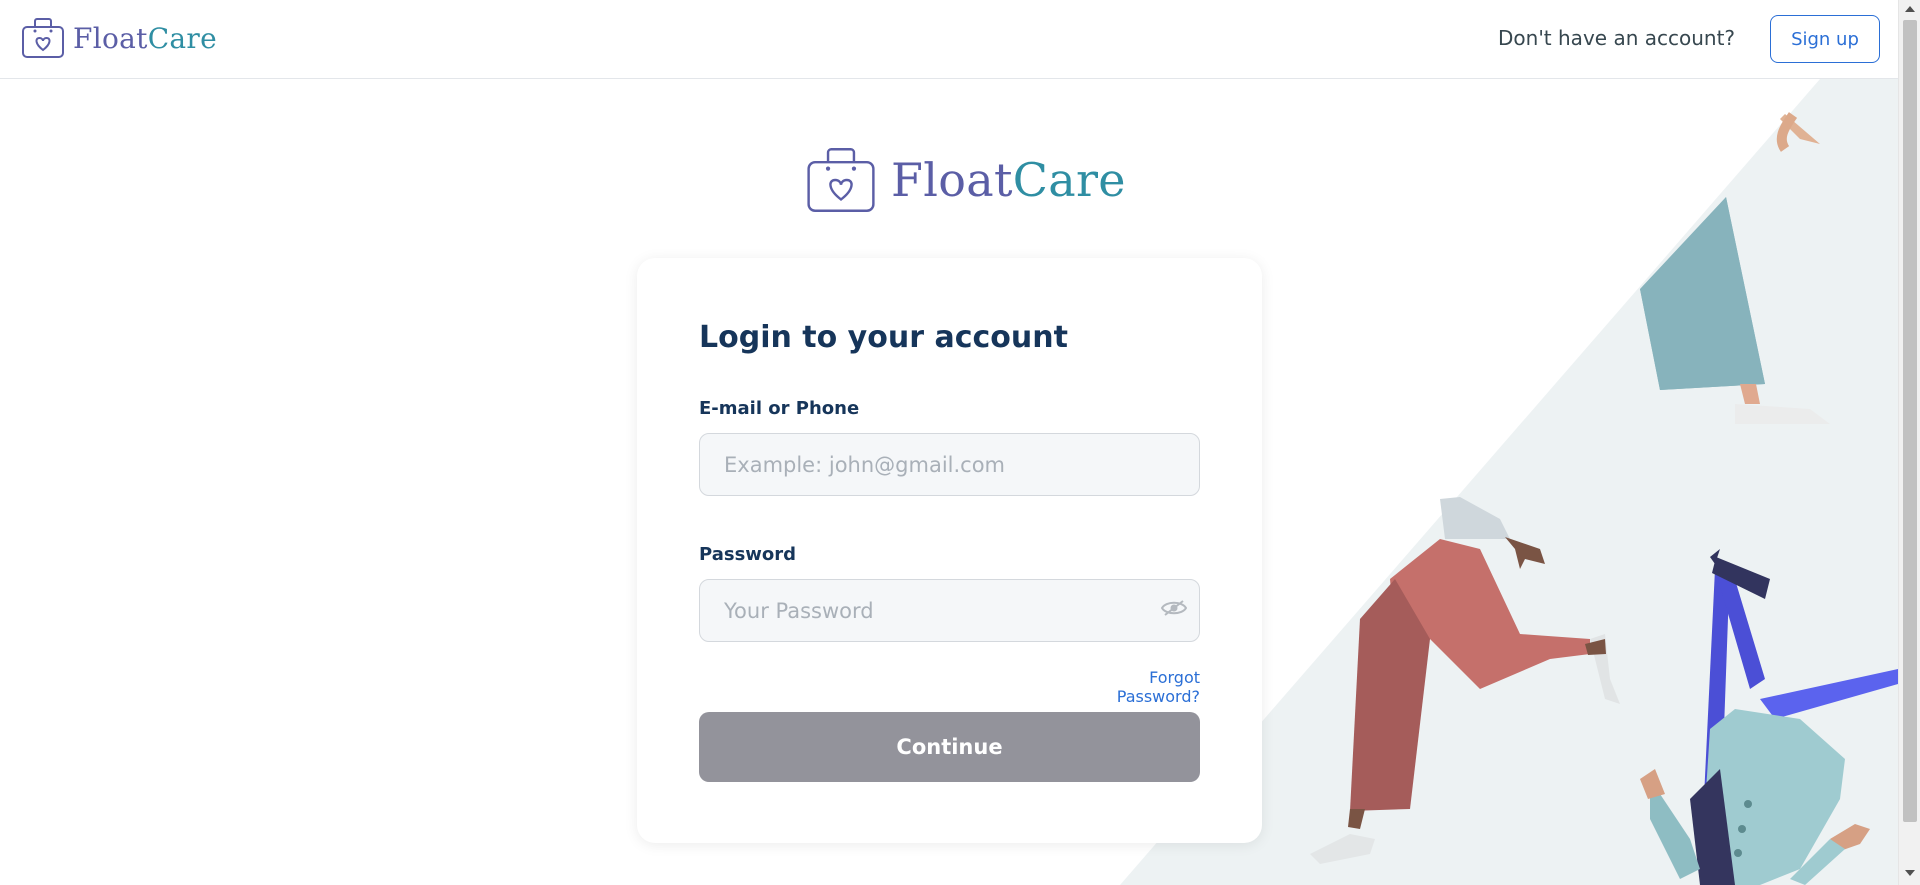 The image size is (1920, 885). I want to click on page-scrollbar, so click(1909, 442).